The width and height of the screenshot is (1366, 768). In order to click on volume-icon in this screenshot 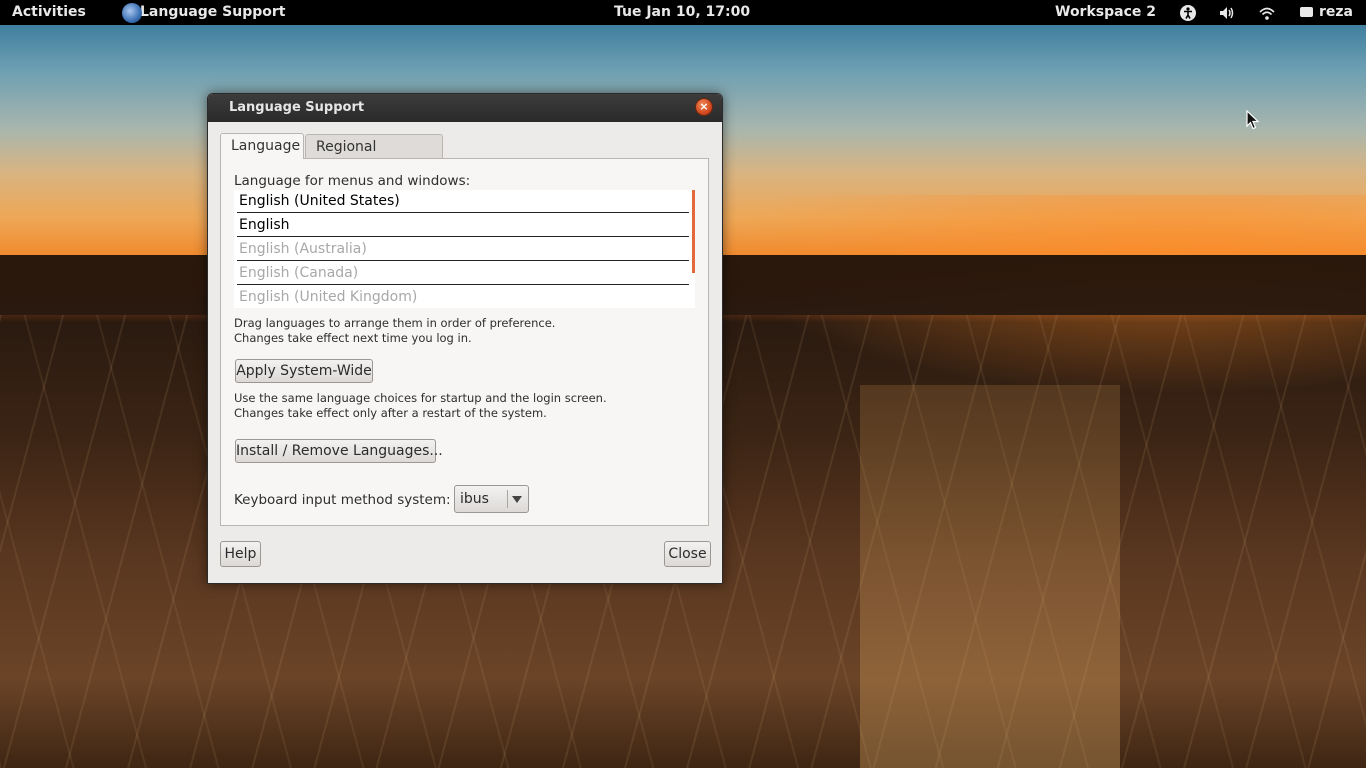, I will do `click(1227, 13)`.